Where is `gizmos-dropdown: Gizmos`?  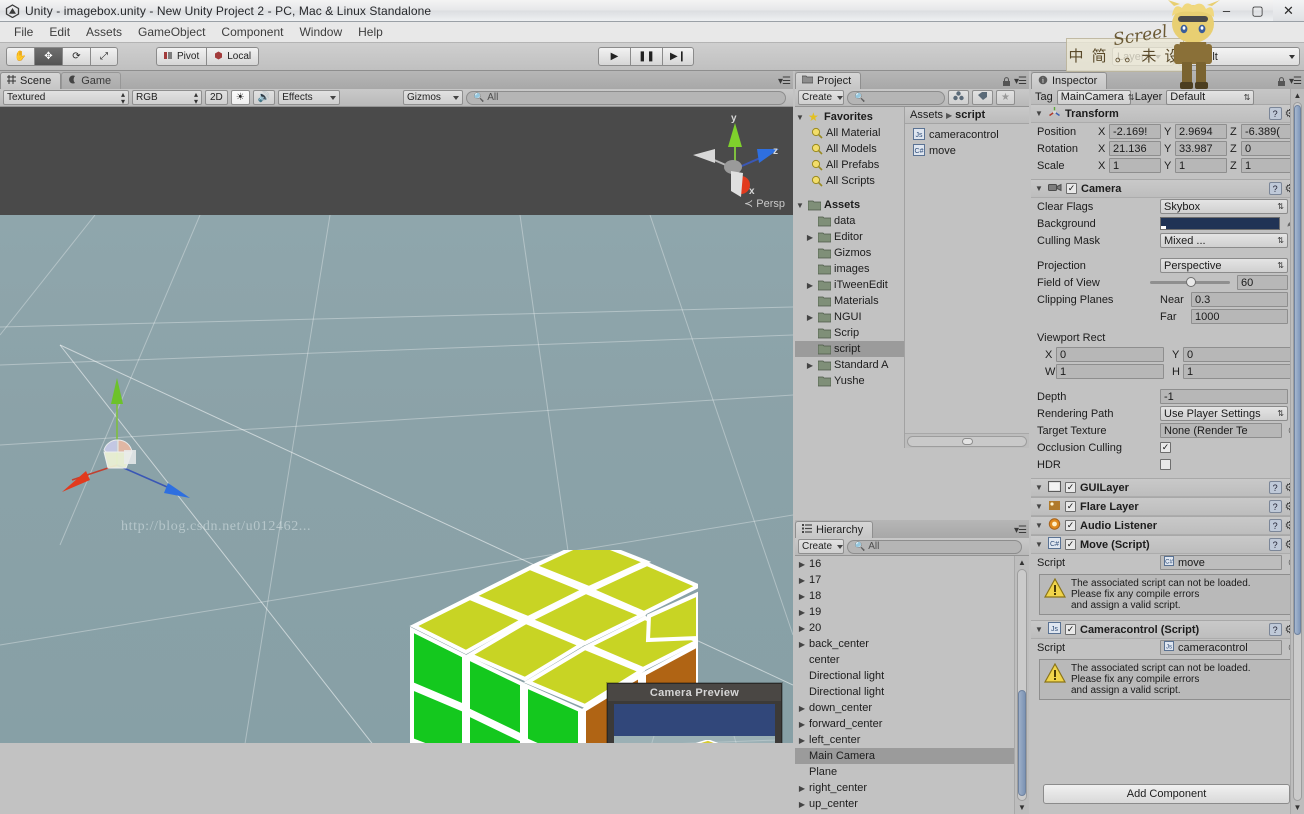
gizmos-dropdown: Gizmos is located at coordinates (433, 97).